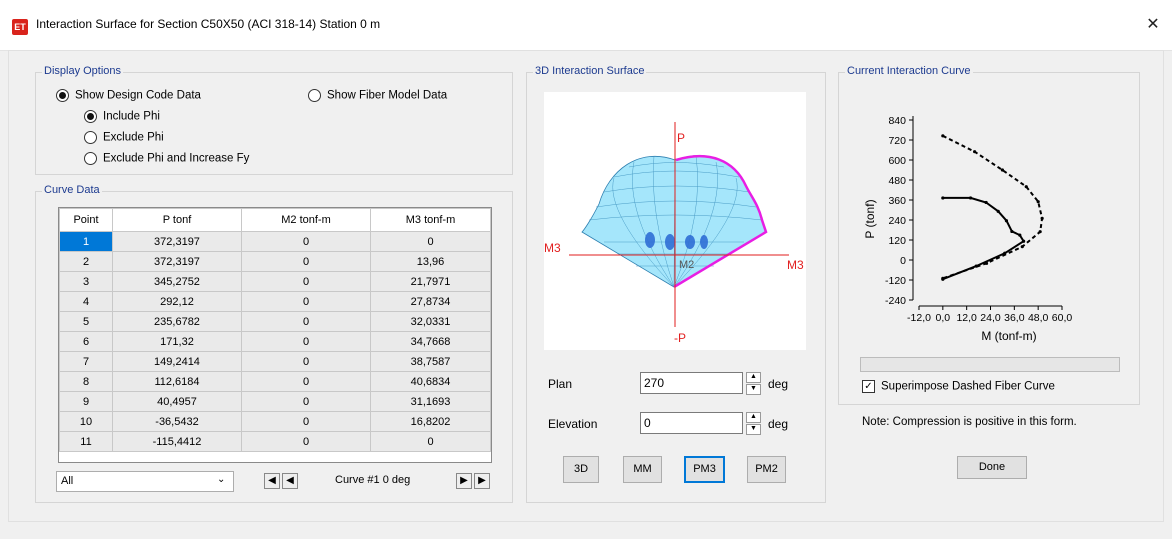  Describe the element at coordinates (177, 281) in the screenshot. I see `table-cell: 345,2752` at that location.